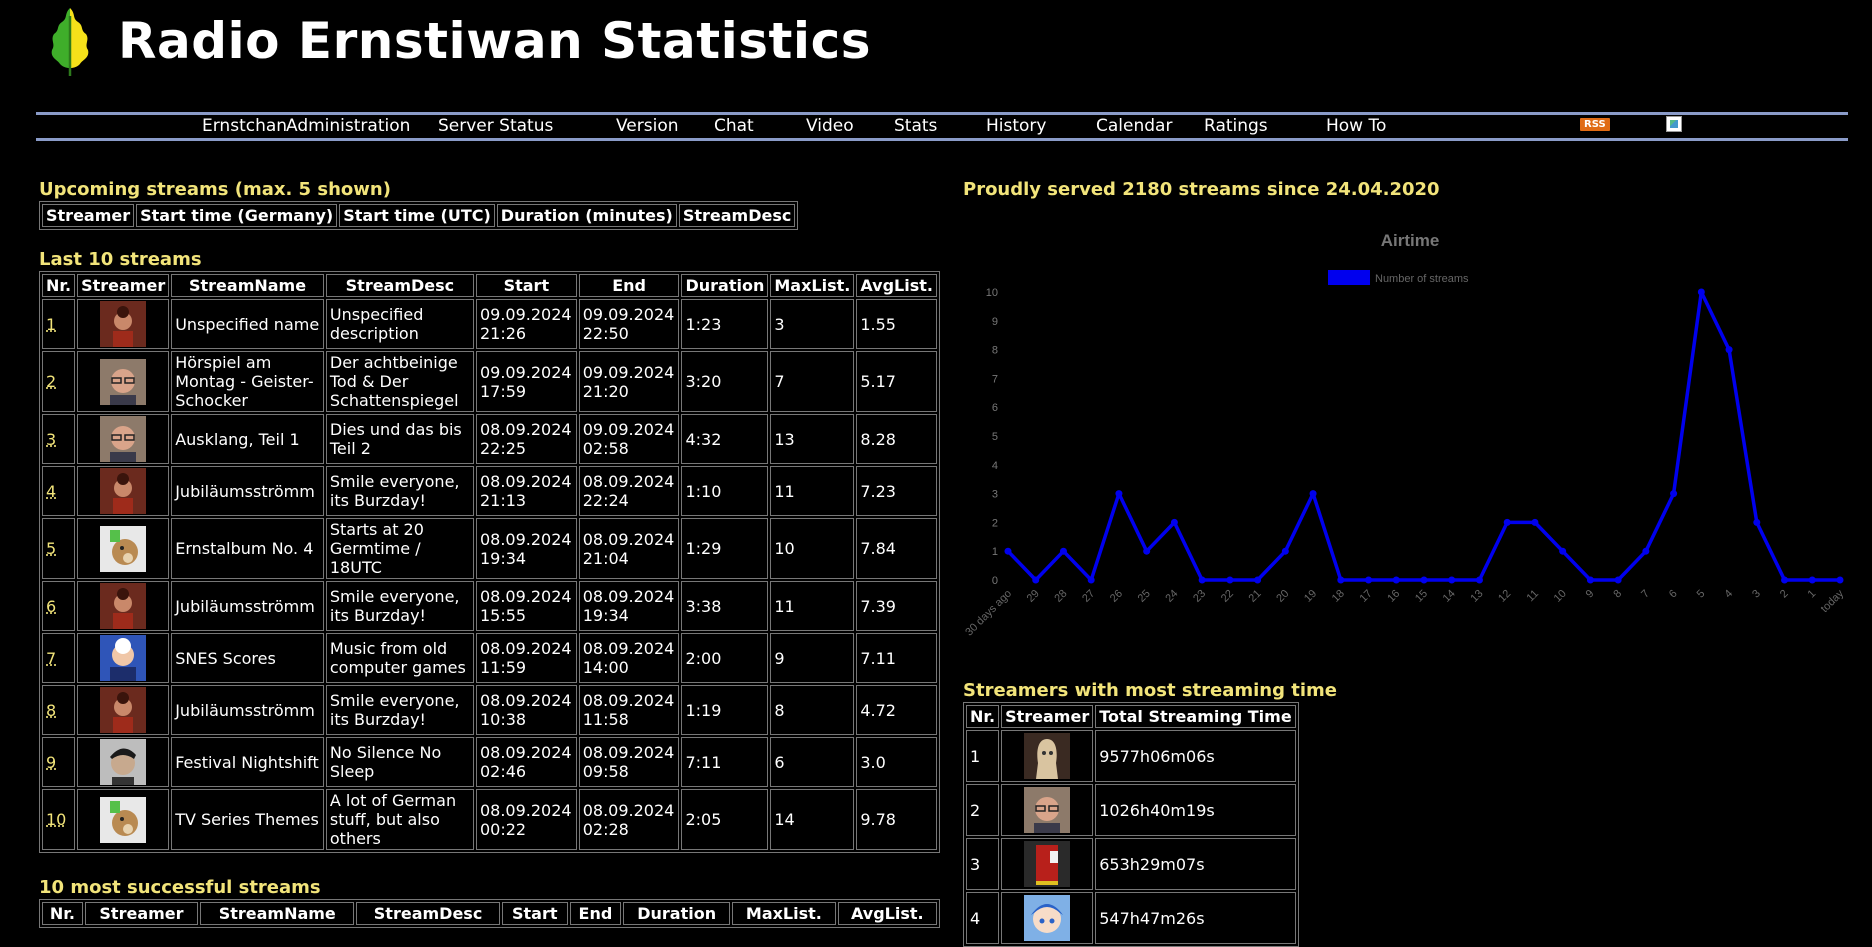 The image size is (1872, 947). Describe the element at coordinates (237, 215) in the screenshot. I see `column-header: Start time (Germany)` at that location.